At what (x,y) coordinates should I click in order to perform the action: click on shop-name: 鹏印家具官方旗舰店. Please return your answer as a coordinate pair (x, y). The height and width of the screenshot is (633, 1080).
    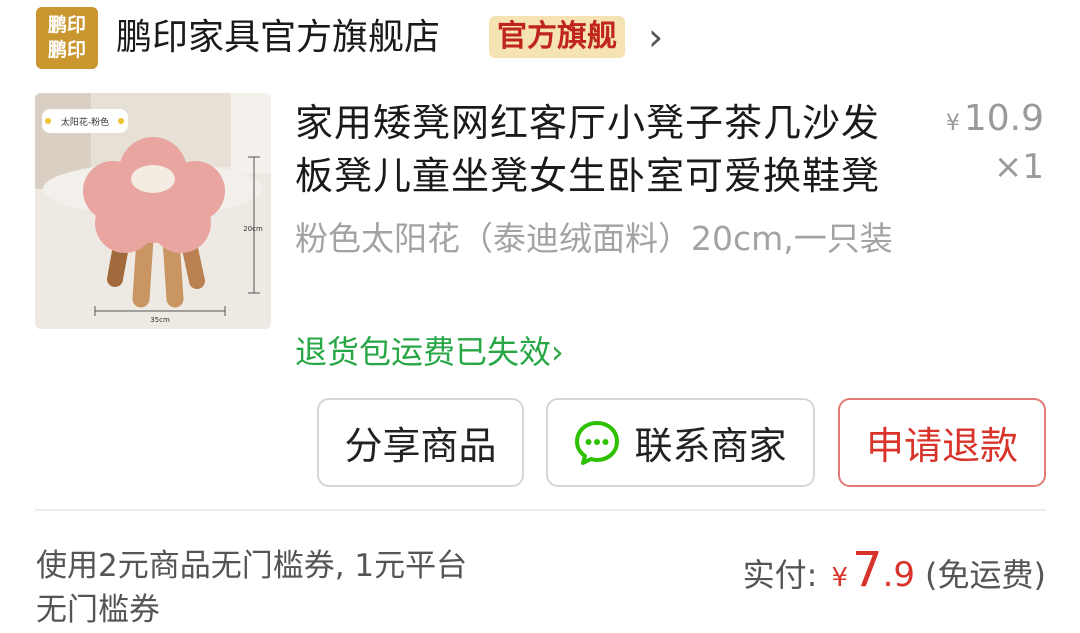
    Looking at the image, I should click on (278, 38).